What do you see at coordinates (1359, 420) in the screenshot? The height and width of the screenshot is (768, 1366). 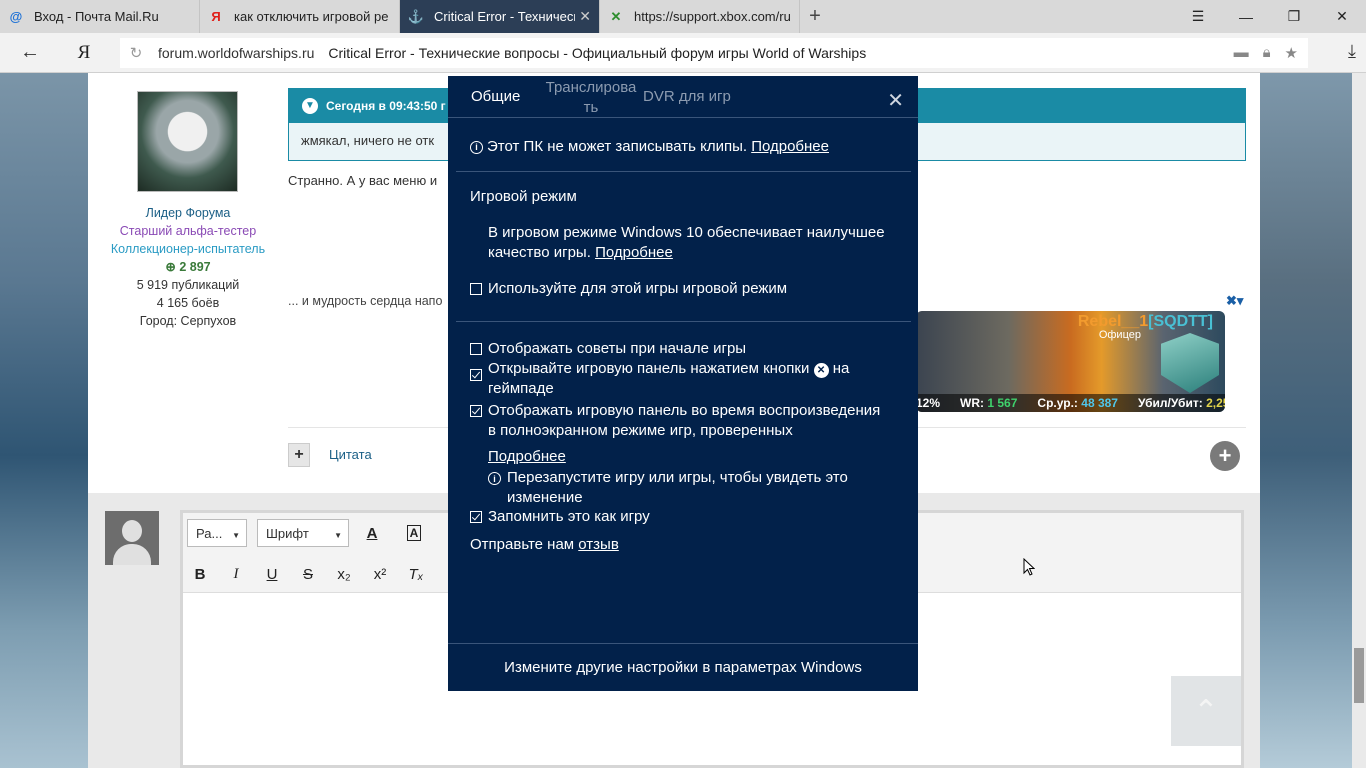 I see `page-scrollbar` at bounding box center [1359, 420].